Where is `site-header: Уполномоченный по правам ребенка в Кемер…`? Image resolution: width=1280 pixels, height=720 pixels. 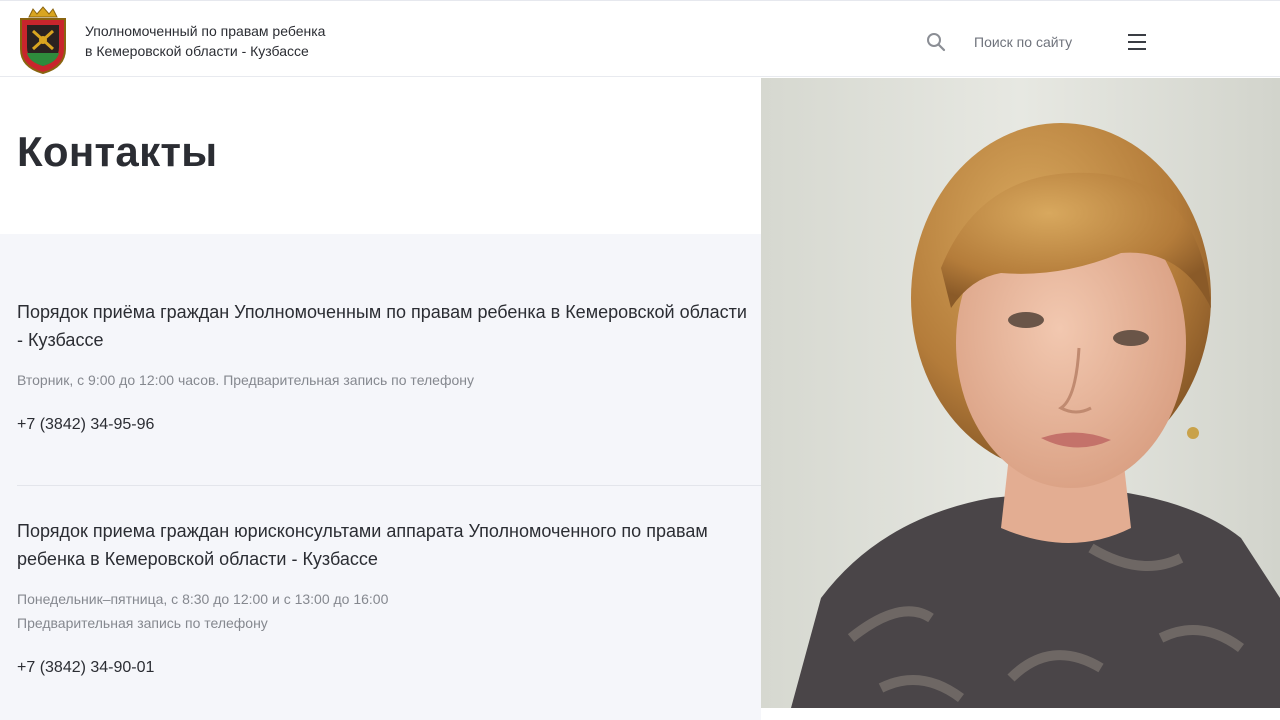 site-header: Уполномоченный по правам ребенка в Кемер… is located at coordinates (640, 38).